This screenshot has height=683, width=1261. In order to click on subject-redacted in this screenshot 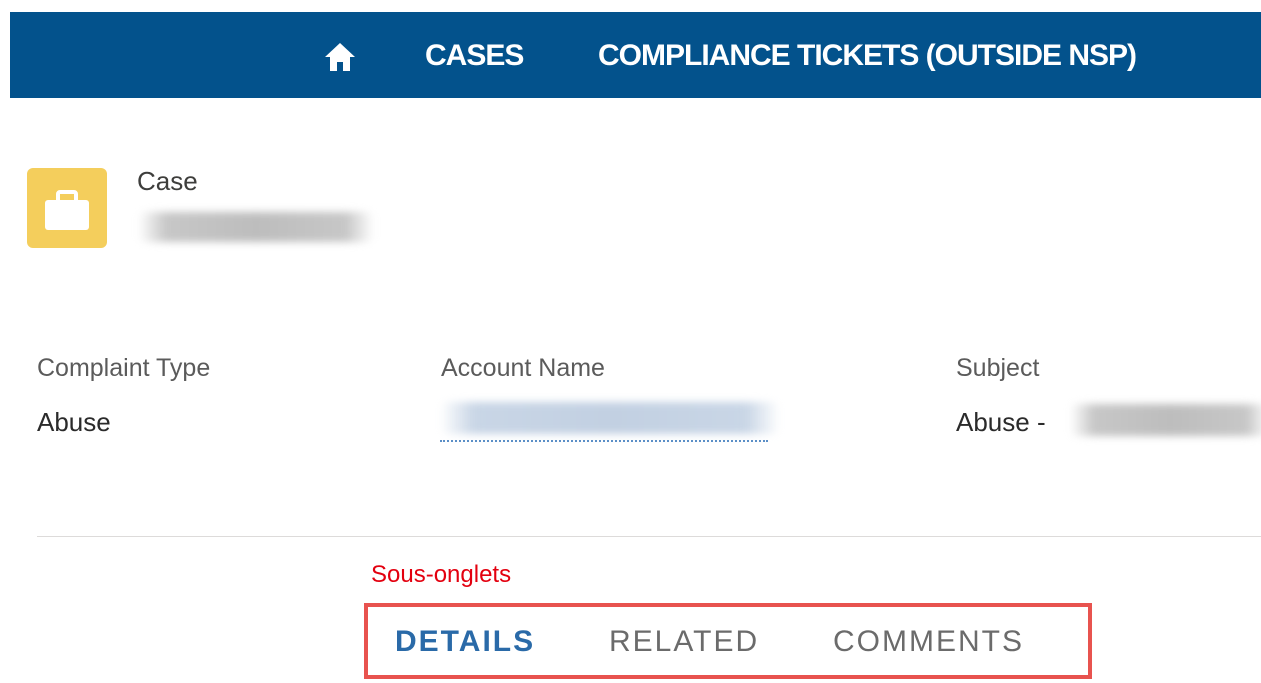, I will do `click(1165, 420)`.